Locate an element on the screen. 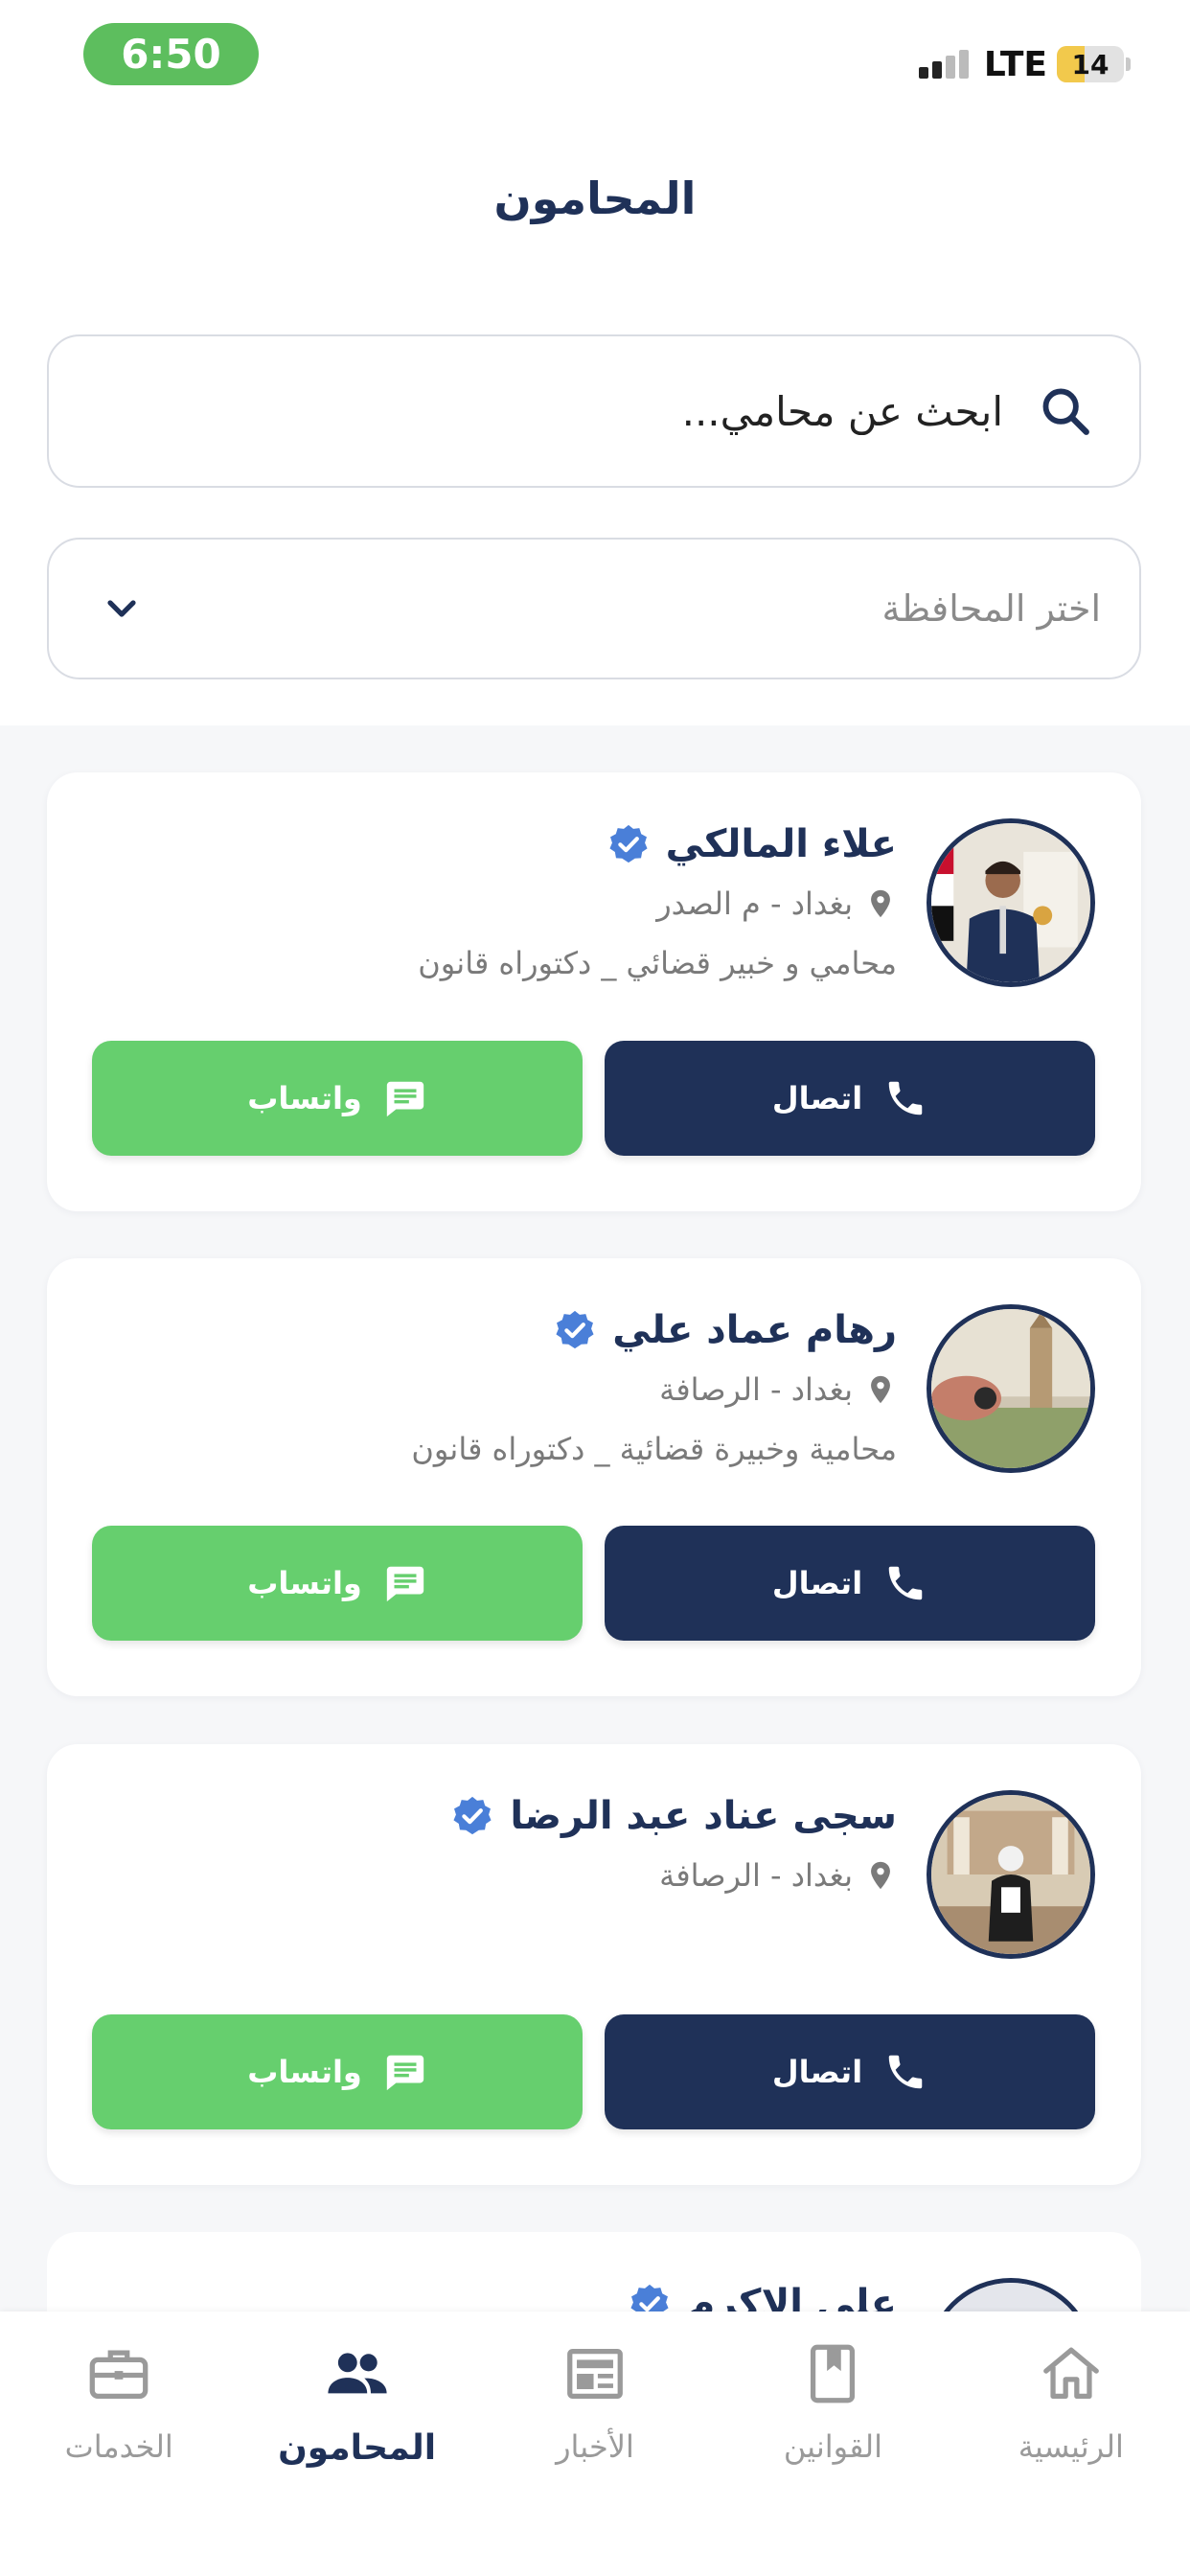  battery-level: 14 is located at coordinates (1091, 64).